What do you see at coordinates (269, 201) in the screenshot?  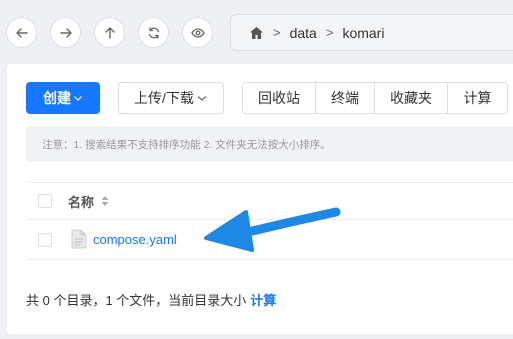 I see `table-header: 名称` at bounding box center [269, 201].